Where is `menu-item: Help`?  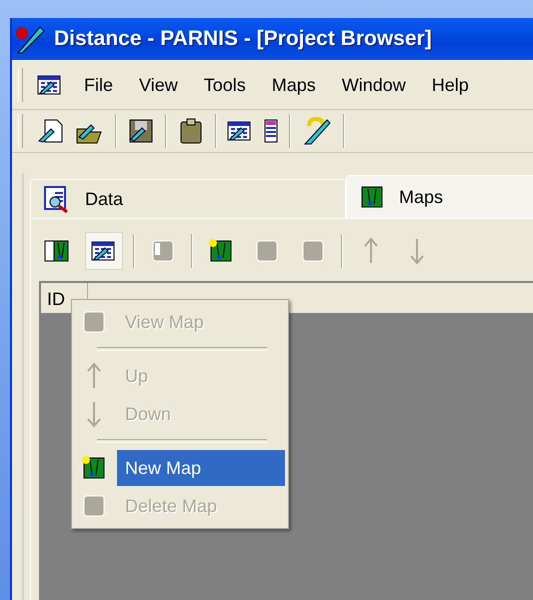
menu-item: Help is located at coordinates (450, 85).